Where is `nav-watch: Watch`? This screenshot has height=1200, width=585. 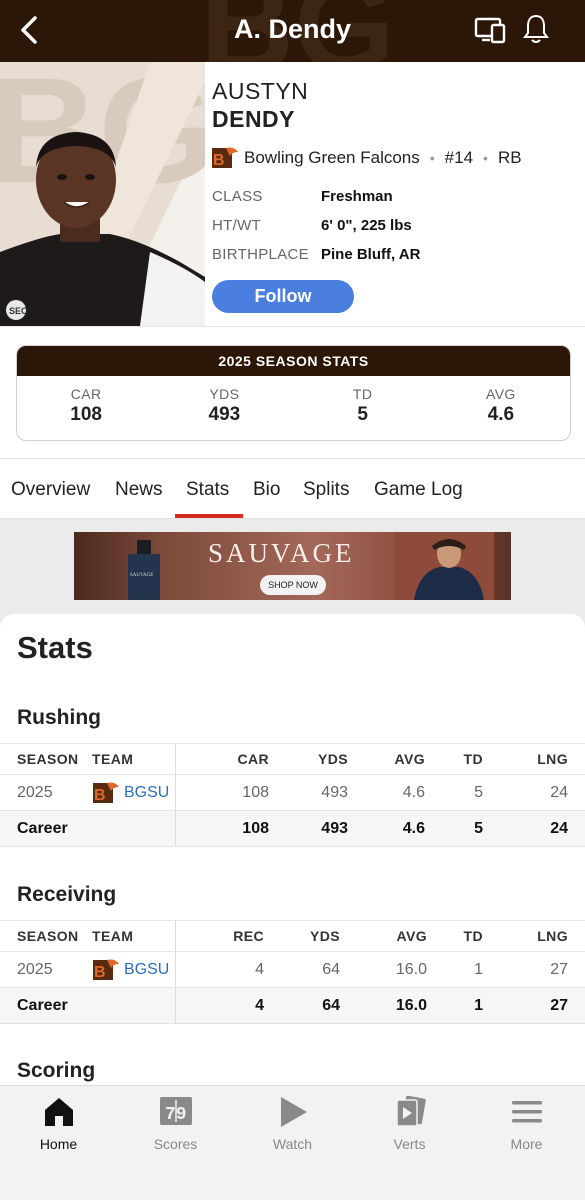
nav-watch: Watch is located at coordinates (292, 1123).